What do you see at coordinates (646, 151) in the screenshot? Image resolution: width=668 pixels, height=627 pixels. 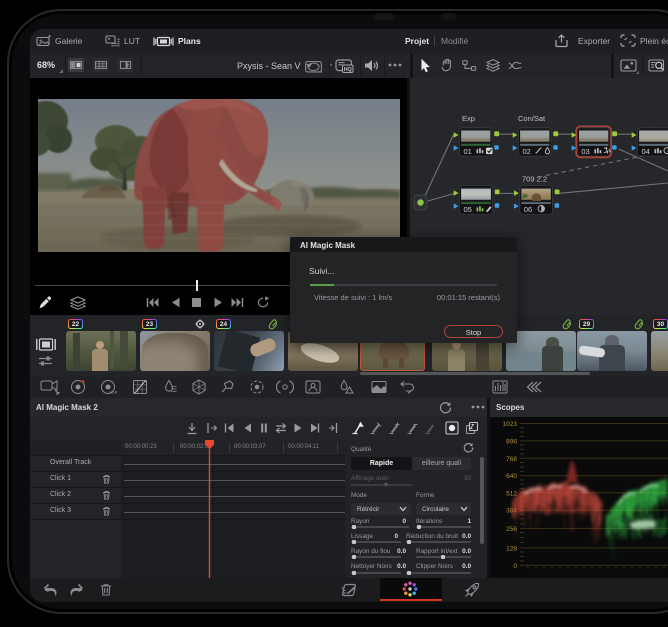 I see `svg-text: 04` at bounding box center [646, 151].